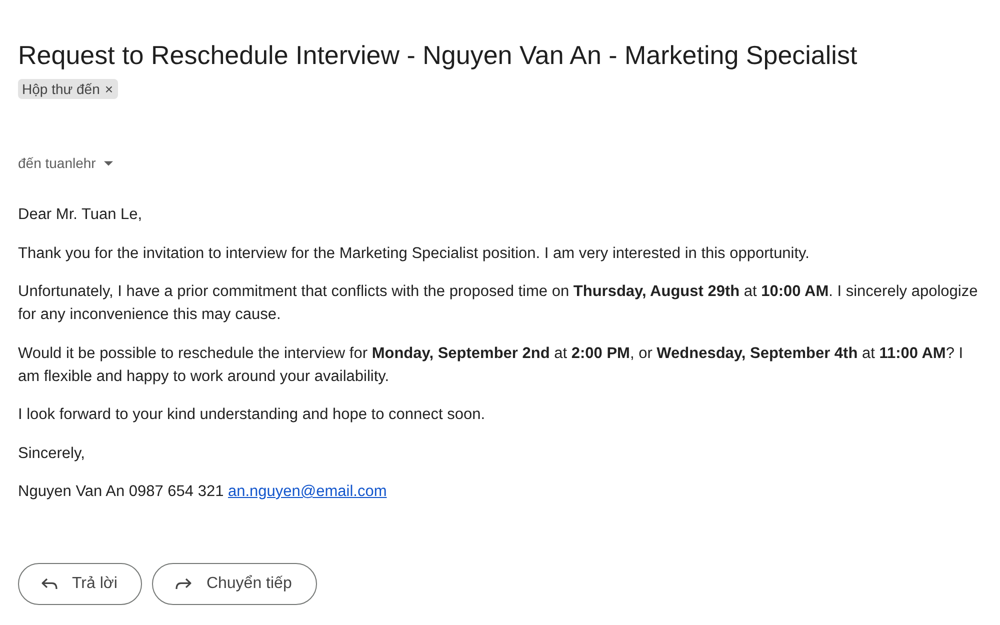 This screenshot has height=625, width=1000. What do you see at coordinates (252, 415) in the screenshot?
I see `email-paragraph: I look forward to your kind understanding and hope to connect soon.` at bounding box center [252, 415].